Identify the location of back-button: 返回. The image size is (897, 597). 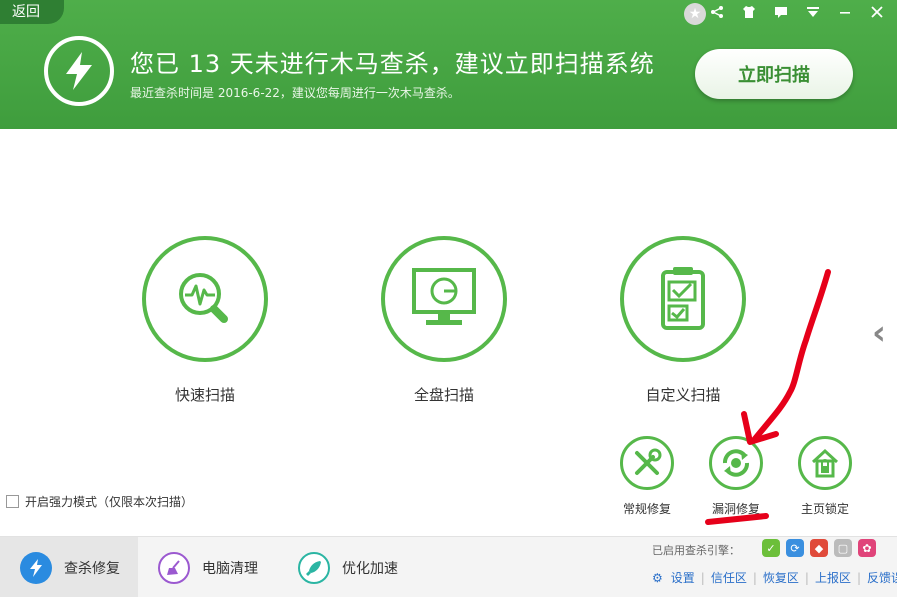
(32, 12).